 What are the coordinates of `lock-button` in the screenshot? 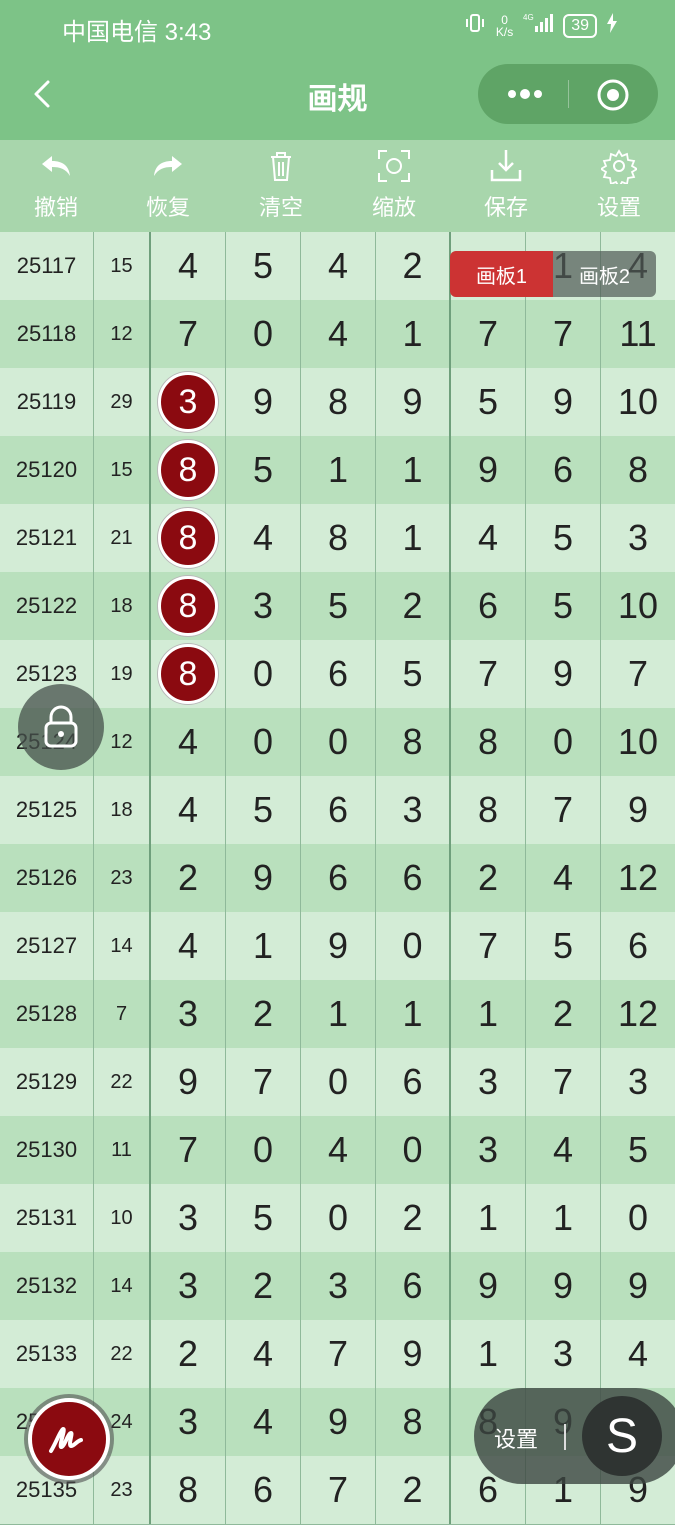 It's located at (61, 727).